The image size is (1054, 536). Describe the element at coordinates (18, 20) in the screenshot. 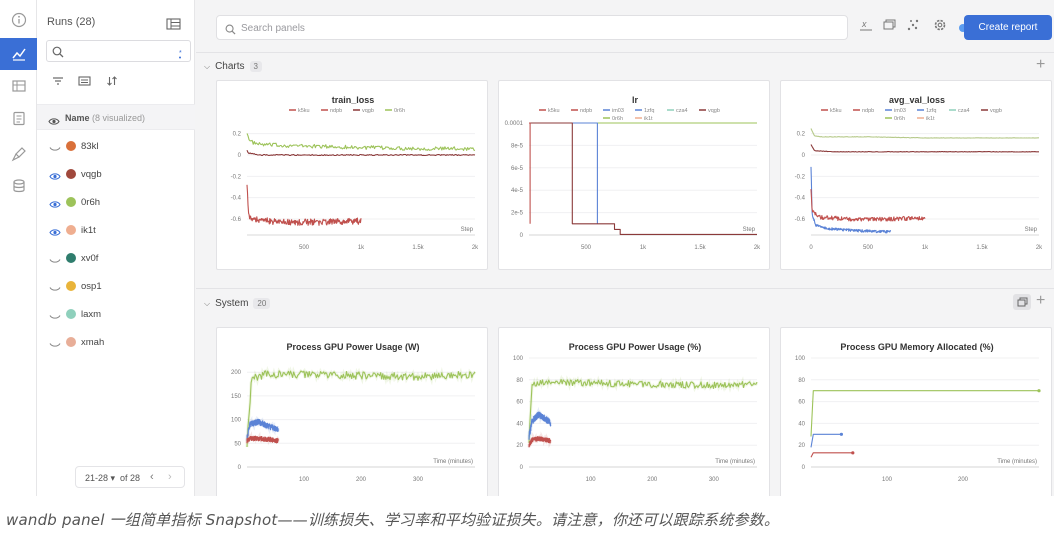

I see `info-icon` at that location.